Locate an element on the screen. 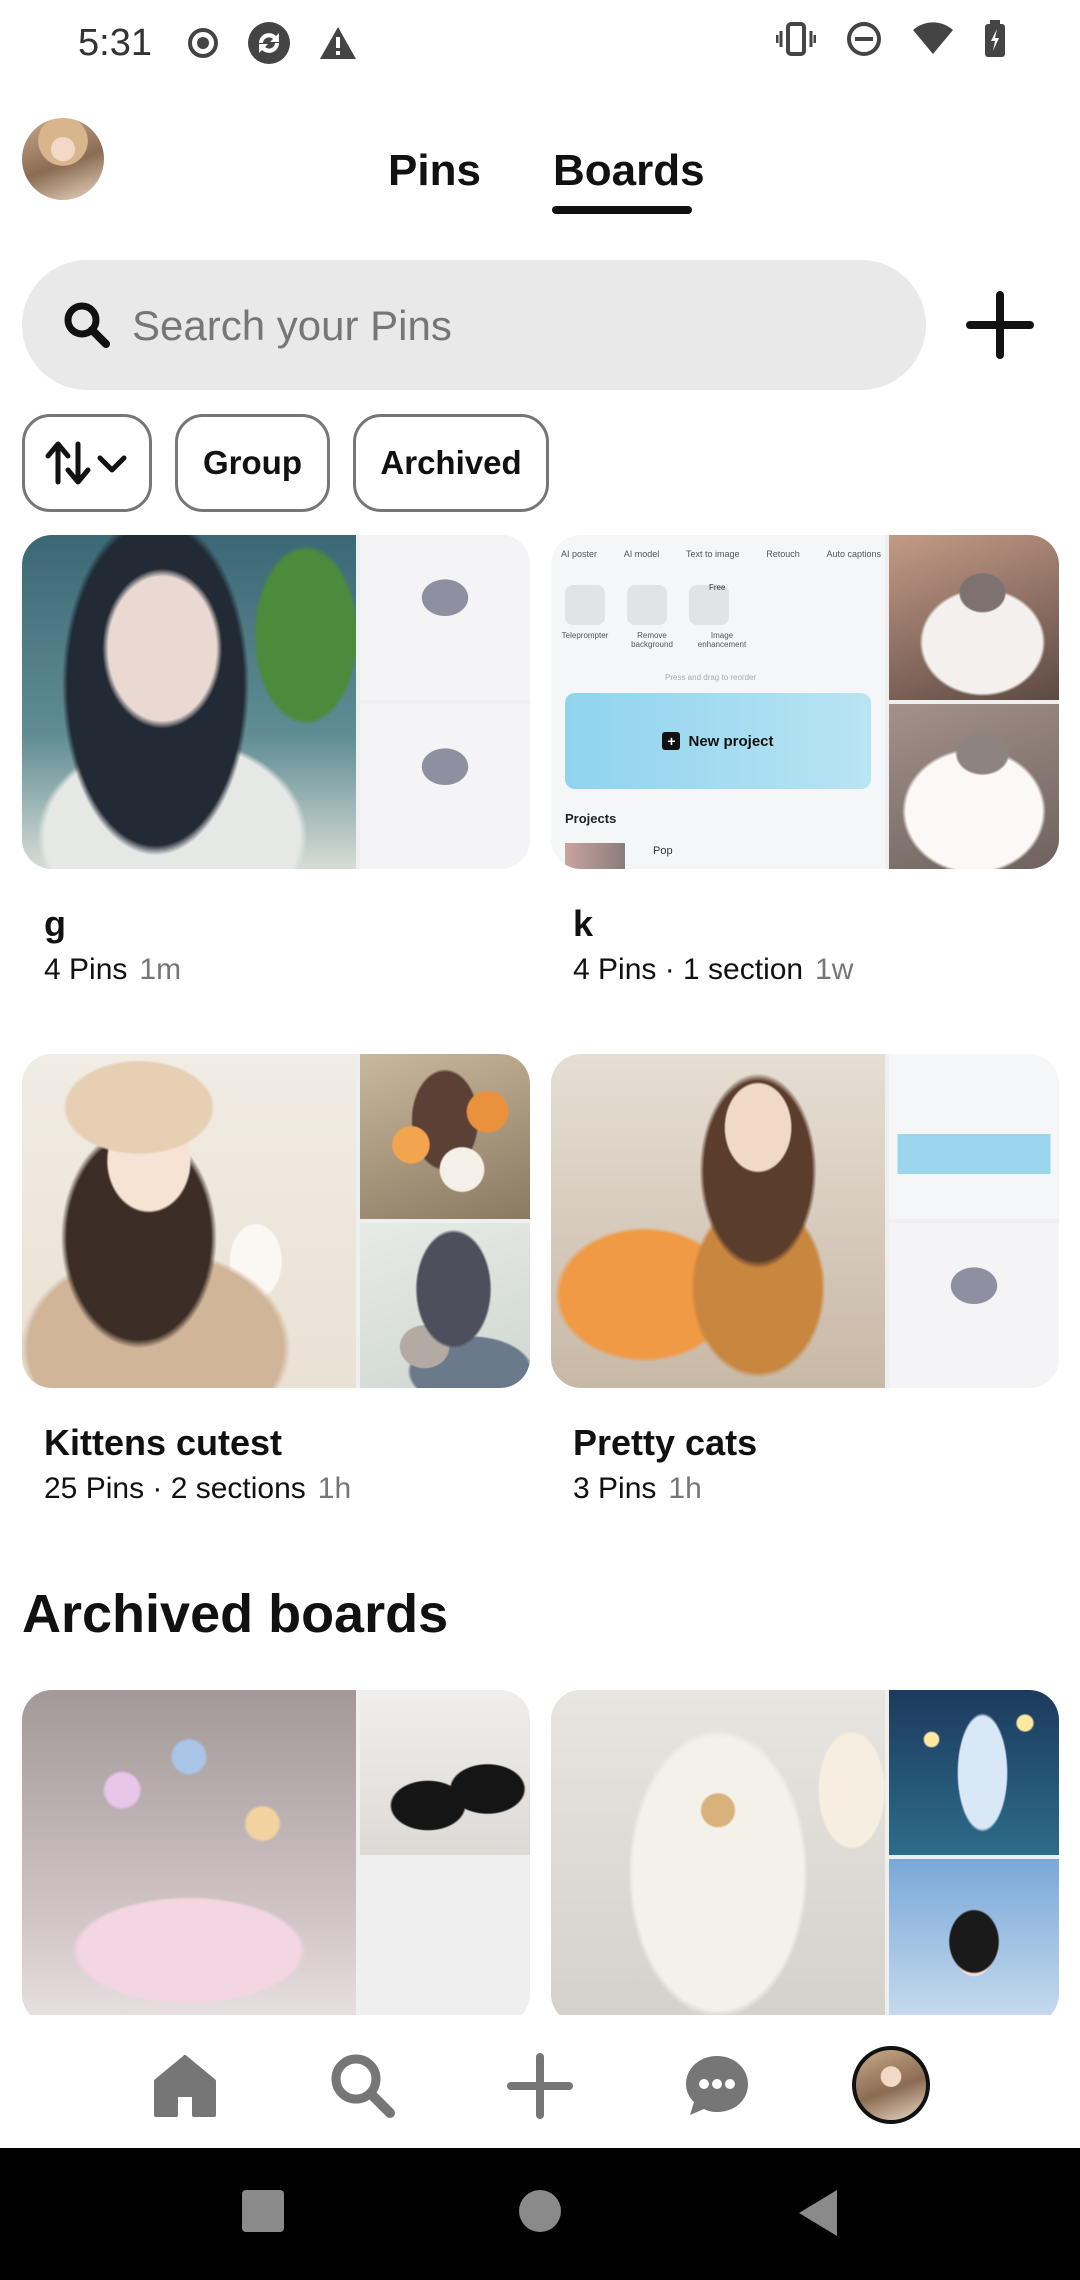 Image resolution: width=1080 pixels, height=2280 pixels. alert-icon is located at coordinates (338, 43).